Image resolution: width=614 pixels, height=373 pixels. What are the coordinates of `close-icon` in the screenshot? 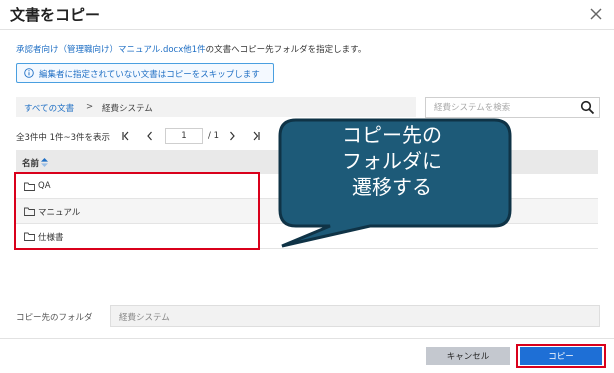 It's located at (596, 14).